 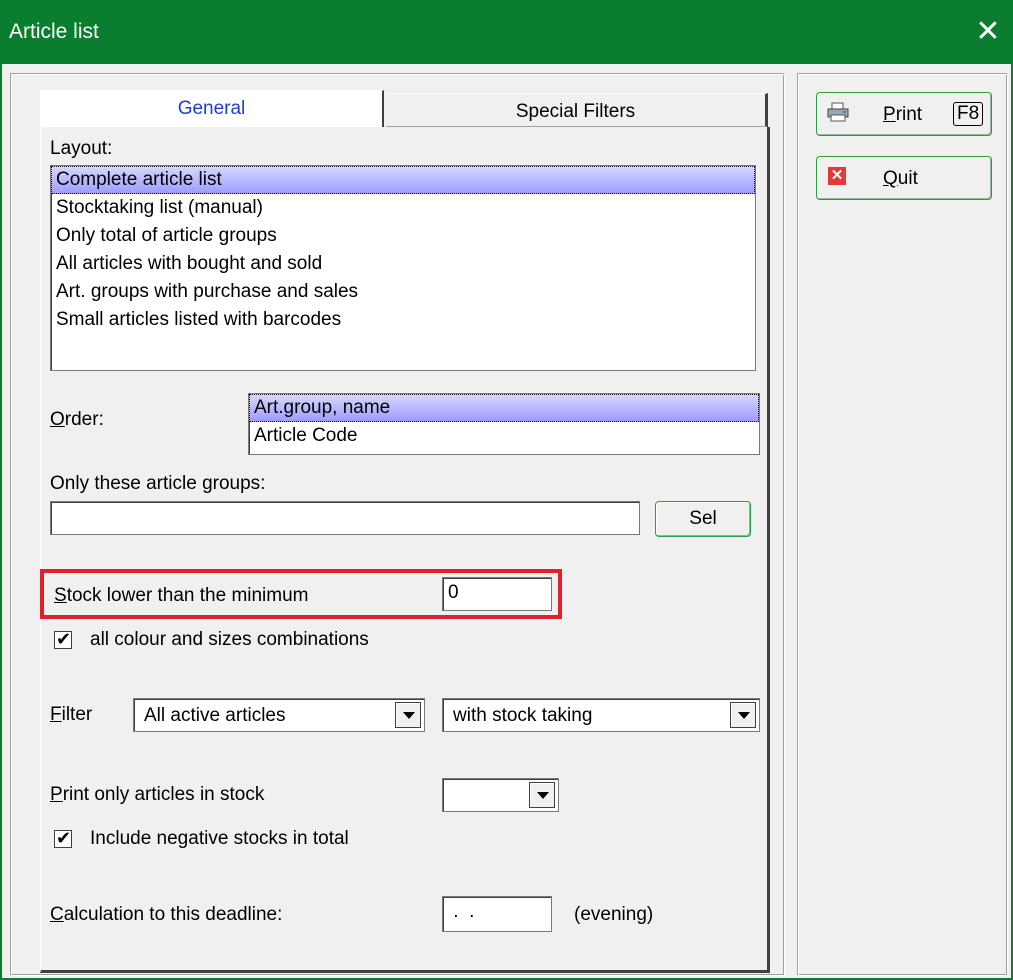 What do you see at coordinates (889, 114) in the screenshot?
I see `print-mnemonic: P` at bounding box center [889, 114].